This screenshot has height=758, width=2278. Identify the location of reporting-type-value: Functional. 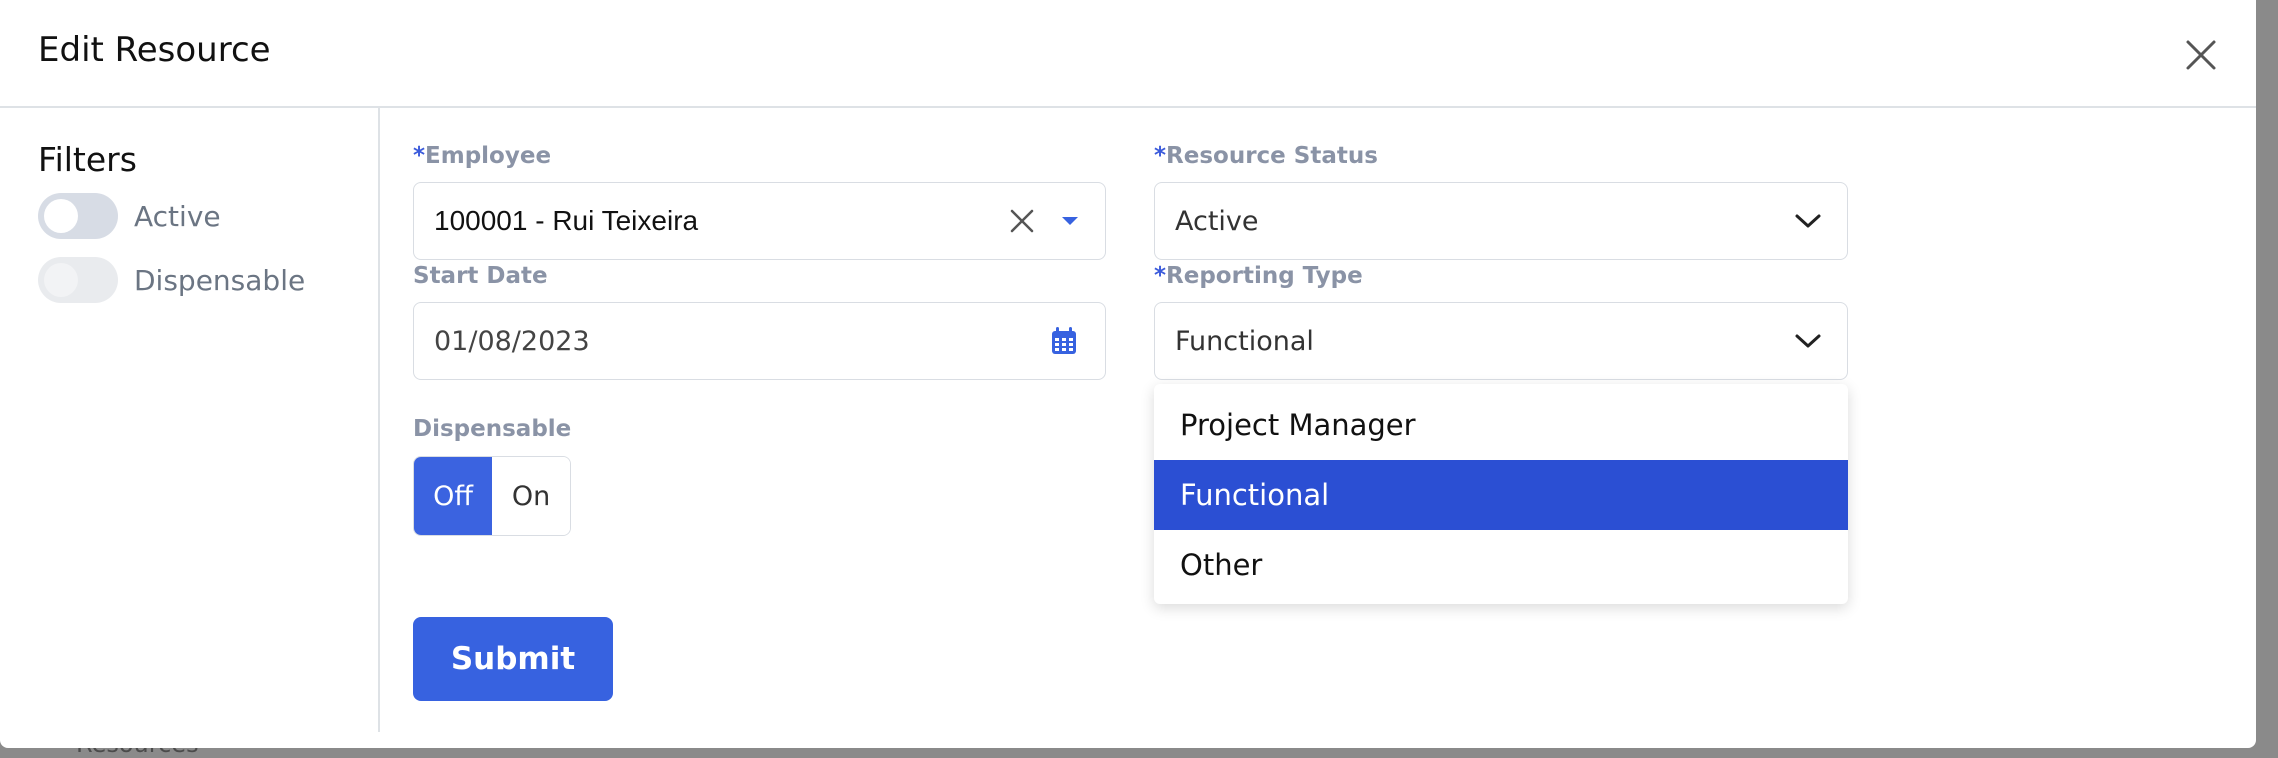
(1244, 341).